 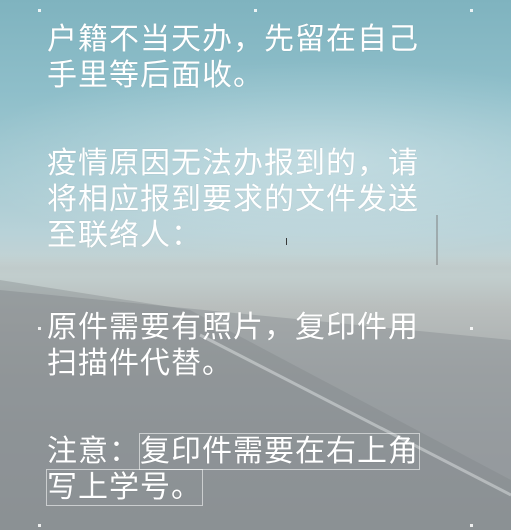 What do you see at coordinates (124, 487) in the screenshot?
I see `highlighted-text: 写上学号。` at bounding box center [124, 487].